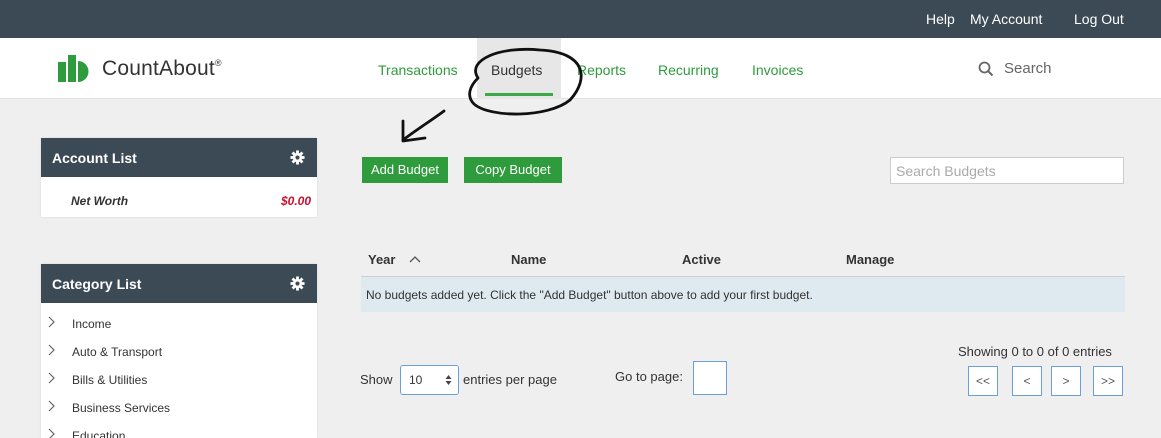  I want to click on next-page-button: >, so click(1066, 381).